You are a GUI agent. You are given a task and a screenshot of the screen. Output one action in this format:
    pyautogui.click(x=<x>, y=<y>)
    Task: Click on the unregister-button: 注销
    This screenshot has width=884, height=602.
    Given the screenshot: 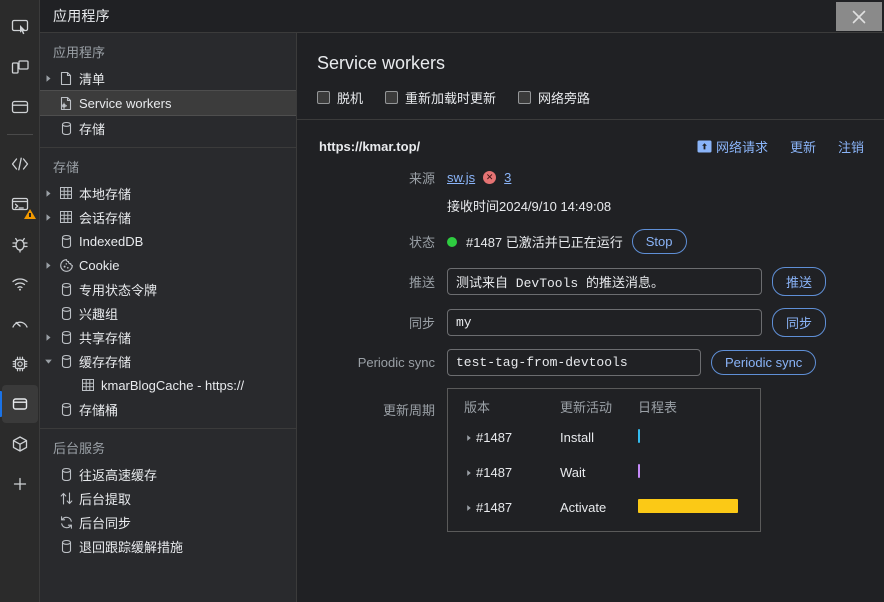 What is the action you would take?
    pyautogui.click(x=851, y=146)
    